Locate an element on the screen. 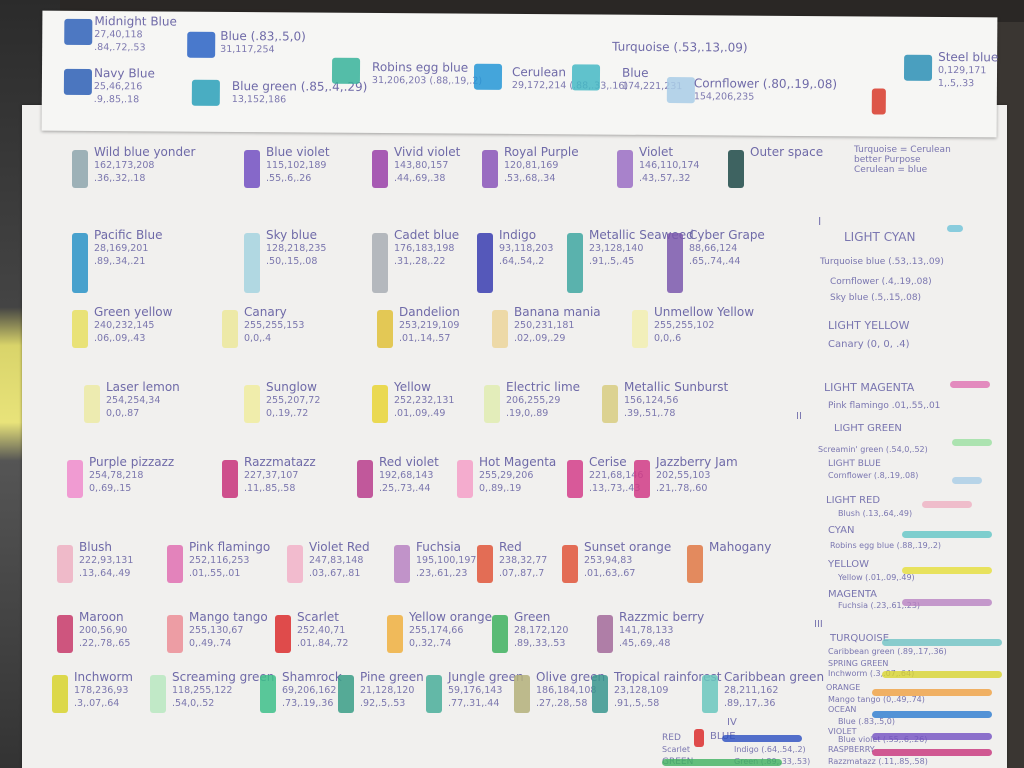 The width and height of the screenshot is (1024, 768). color-label: Purple pizzazz 254,78,218 0,.69,.15 is located at coordinates (132, 475).